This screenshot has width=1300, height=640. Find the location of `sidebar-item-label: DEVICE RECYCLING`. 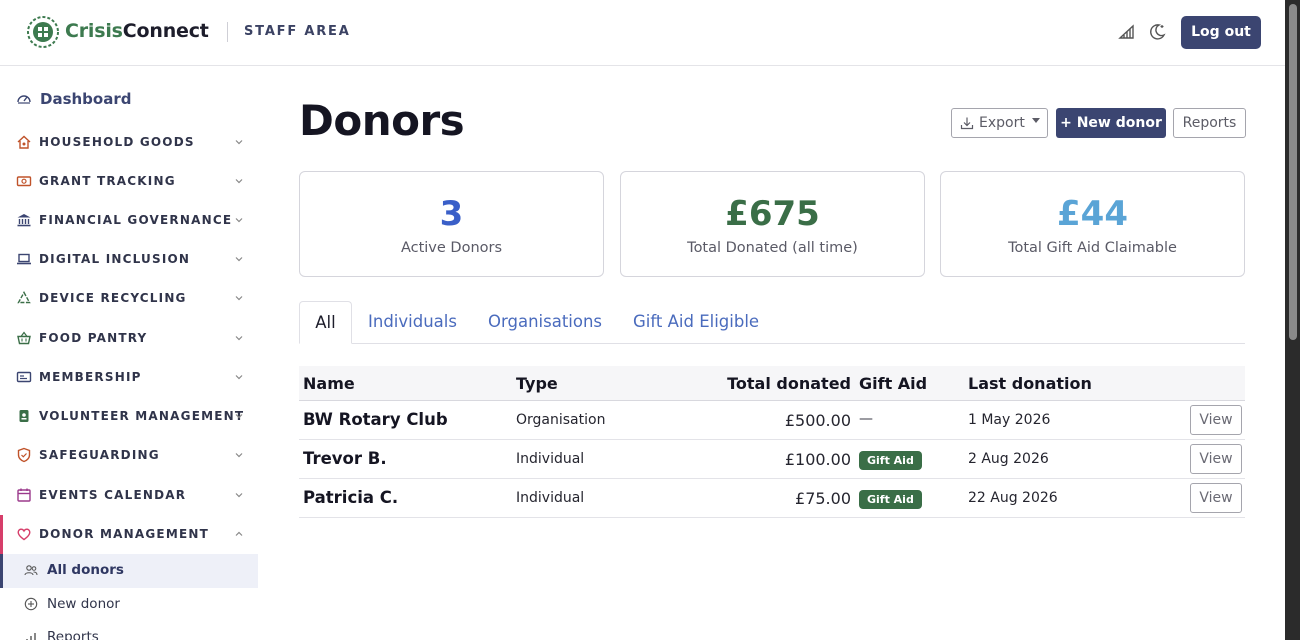

sidebar-item-label: DEVICE RECYCLING is located at coordinates (113, 298).